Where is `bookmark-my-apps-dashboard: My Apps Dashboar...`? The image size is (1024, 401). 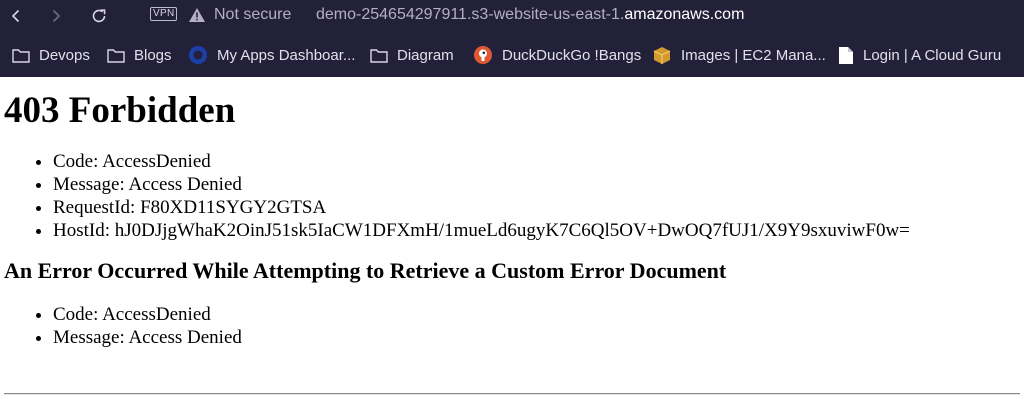
bookmark-my-apps-dashboard: My Apps Dashboar... is located at coordinates (271, 55).